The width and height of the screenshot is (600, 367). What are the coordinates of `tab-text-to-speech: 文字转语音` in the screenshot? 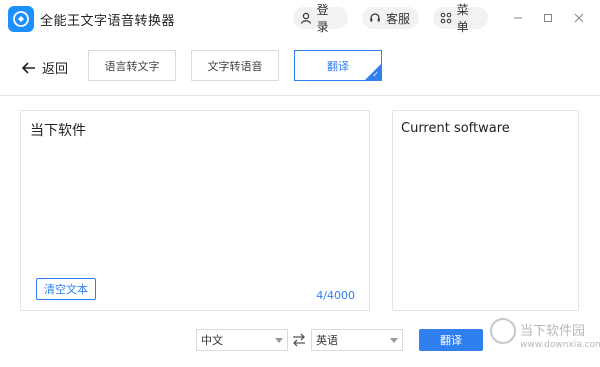 It's located at (235, 65).